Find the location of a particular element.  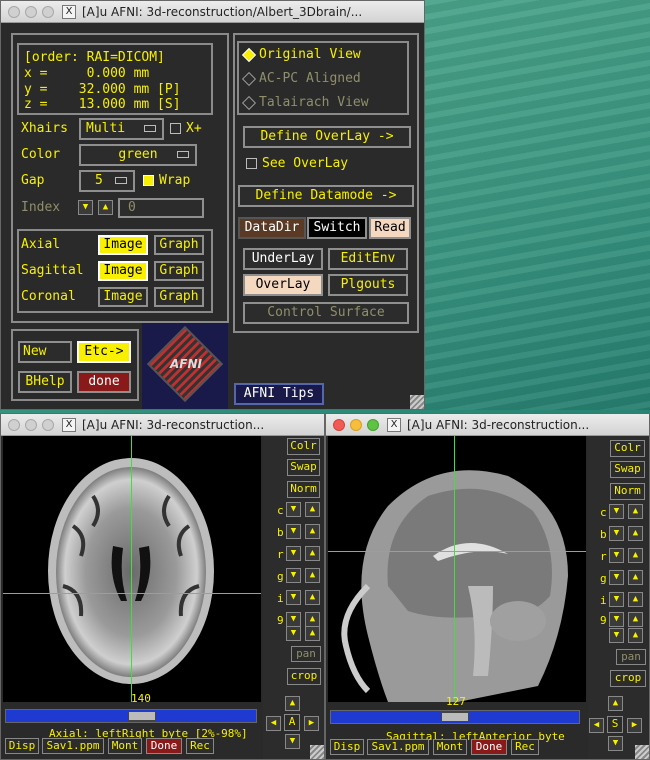

bhelp-button: BHelp is located at coordinates (45, 382).